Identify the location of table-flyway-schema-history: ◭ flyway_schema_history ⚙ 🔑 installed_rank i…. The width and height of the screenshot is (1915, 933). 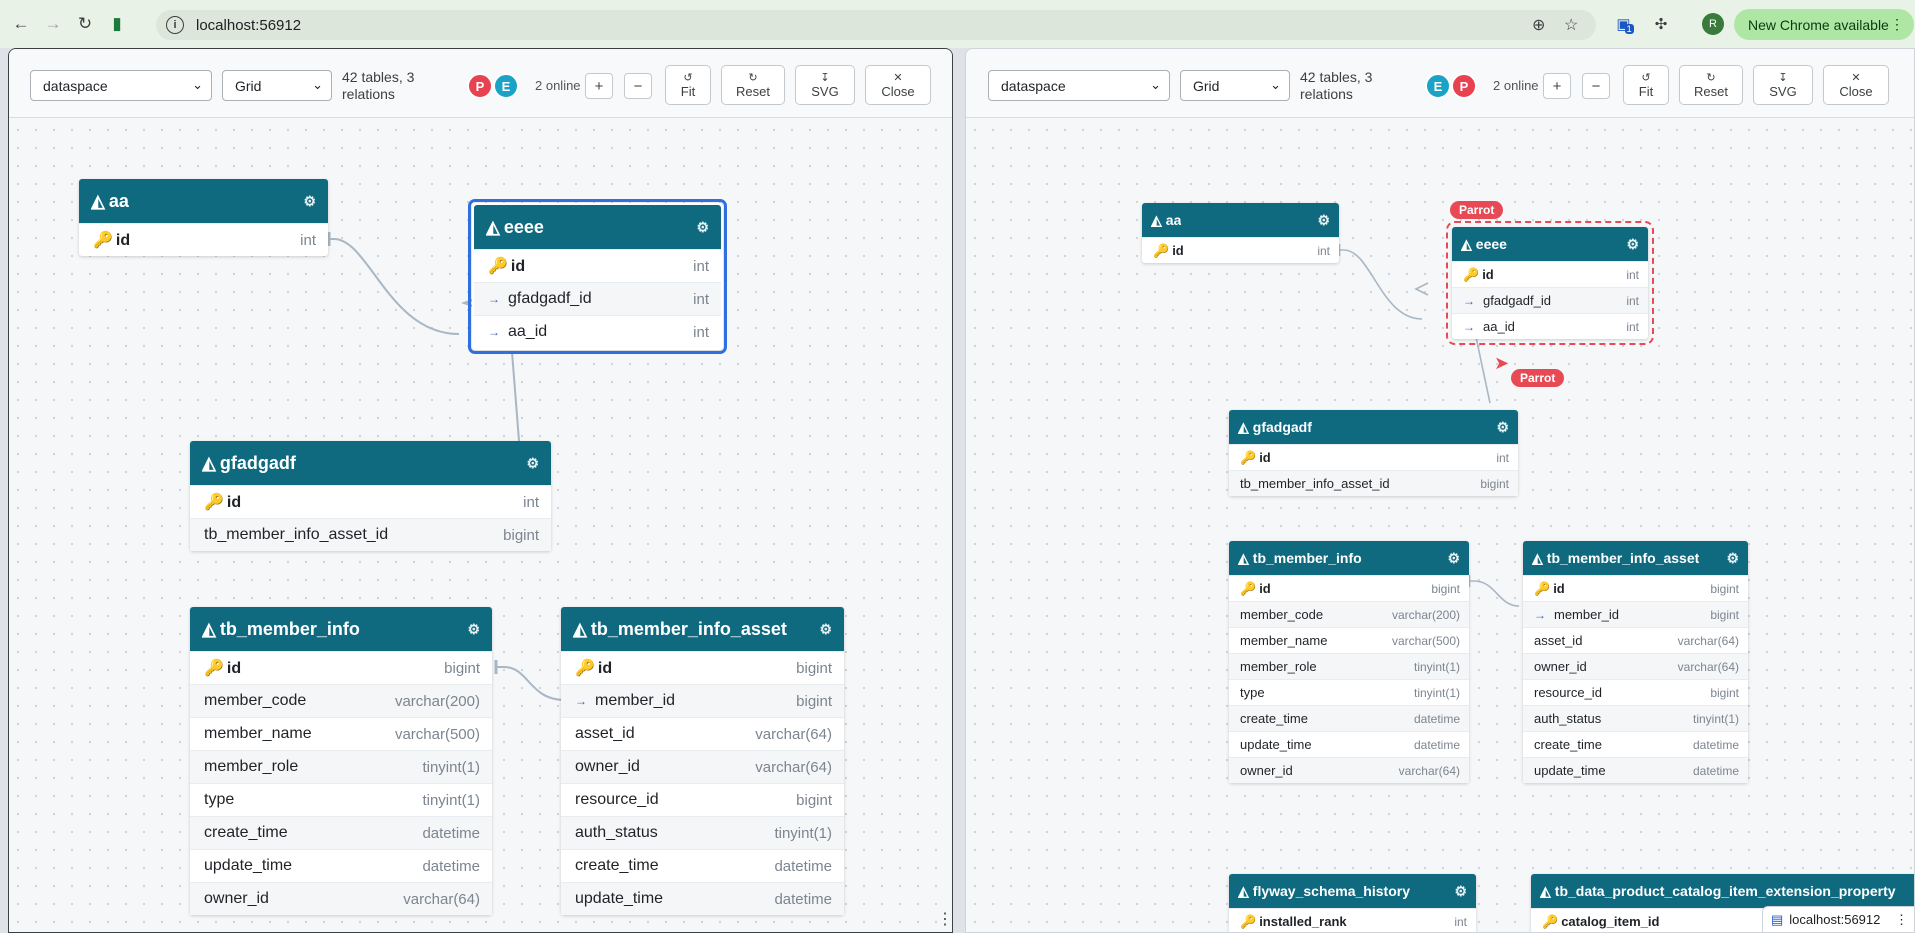
(1352, 903).